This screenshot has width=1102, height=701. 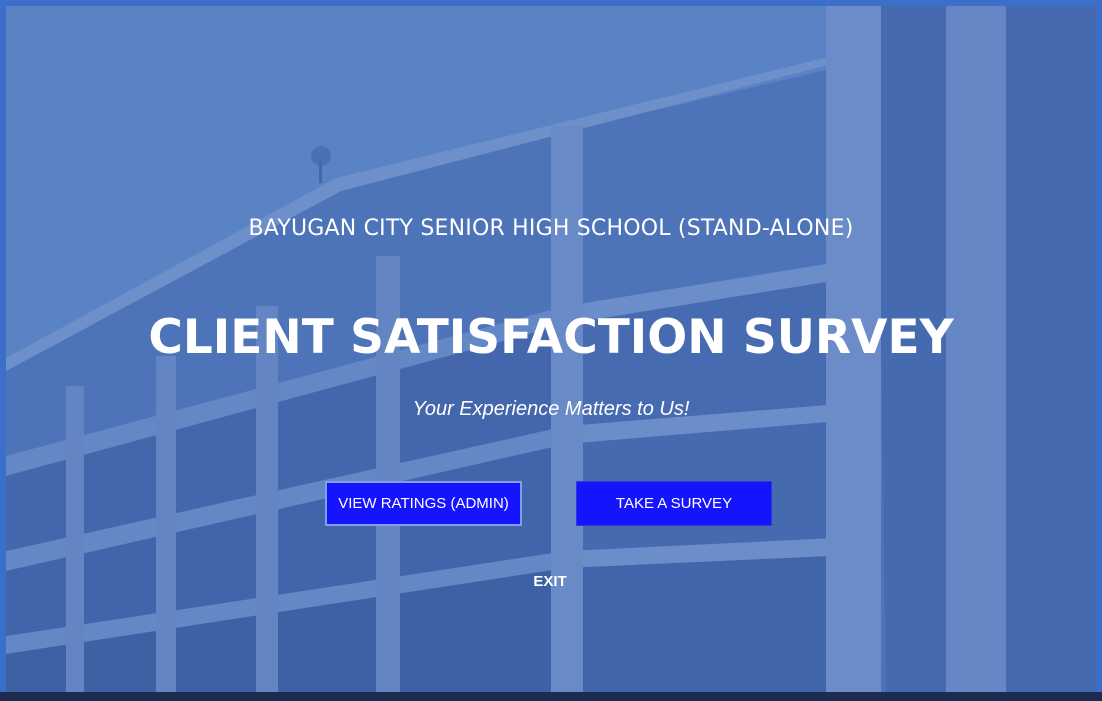 I want to click on background-window-strip, so click(x=551, y=696).